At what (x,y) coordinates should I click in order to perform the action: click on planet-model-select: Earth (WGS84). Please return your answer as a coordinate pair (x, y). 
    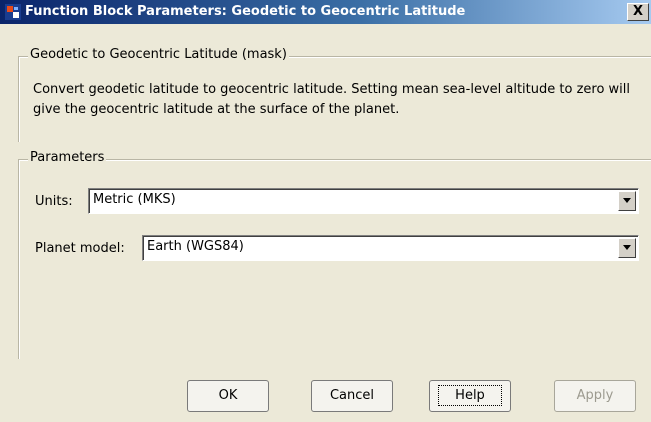
    Looking at the image, I should click on (390, 248).